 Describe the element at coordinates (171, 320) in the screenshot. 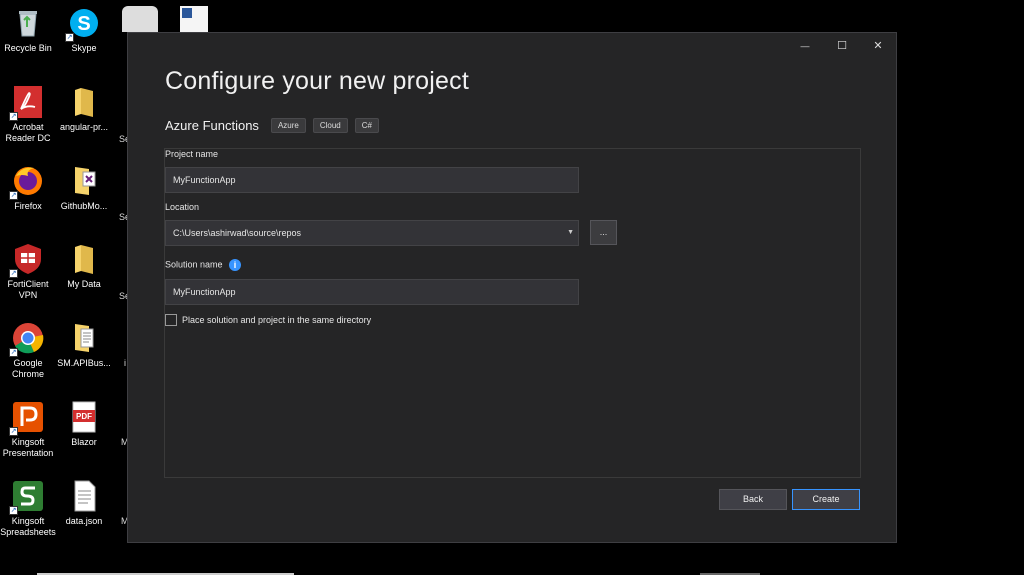

I see `same-directory-checkbox` at that location.